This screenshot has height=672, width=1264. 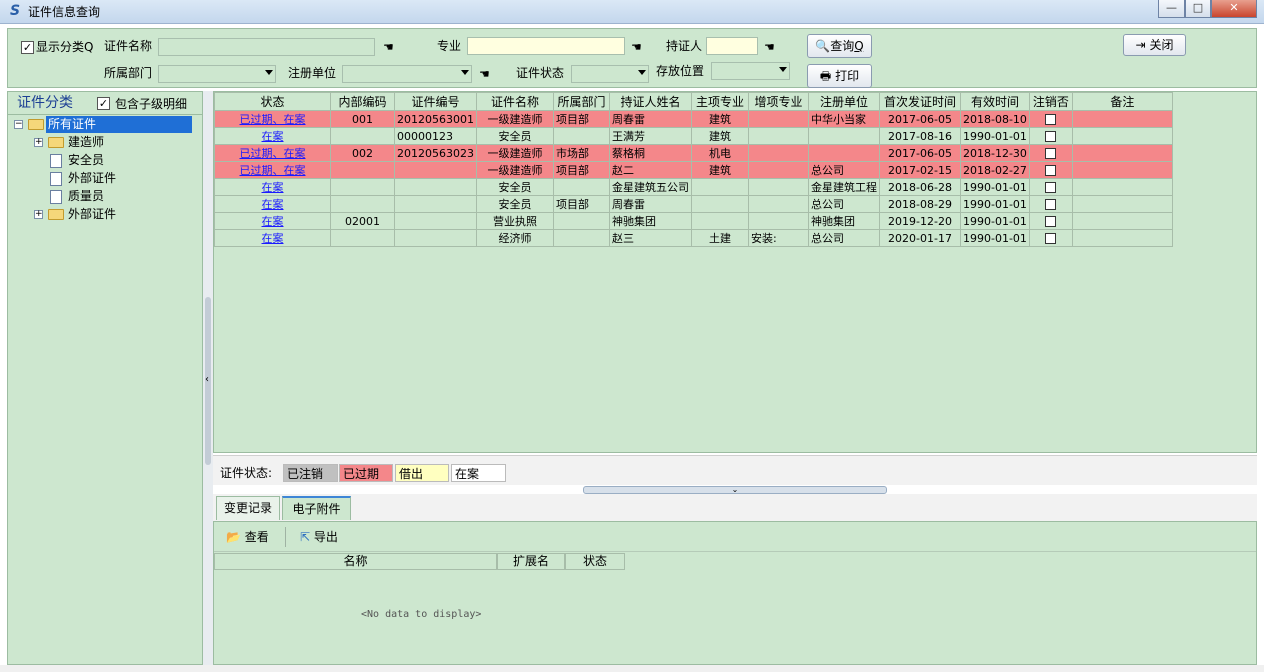 I want to click on include-sub-checkbox: ✓, so click(x=103, y=103).